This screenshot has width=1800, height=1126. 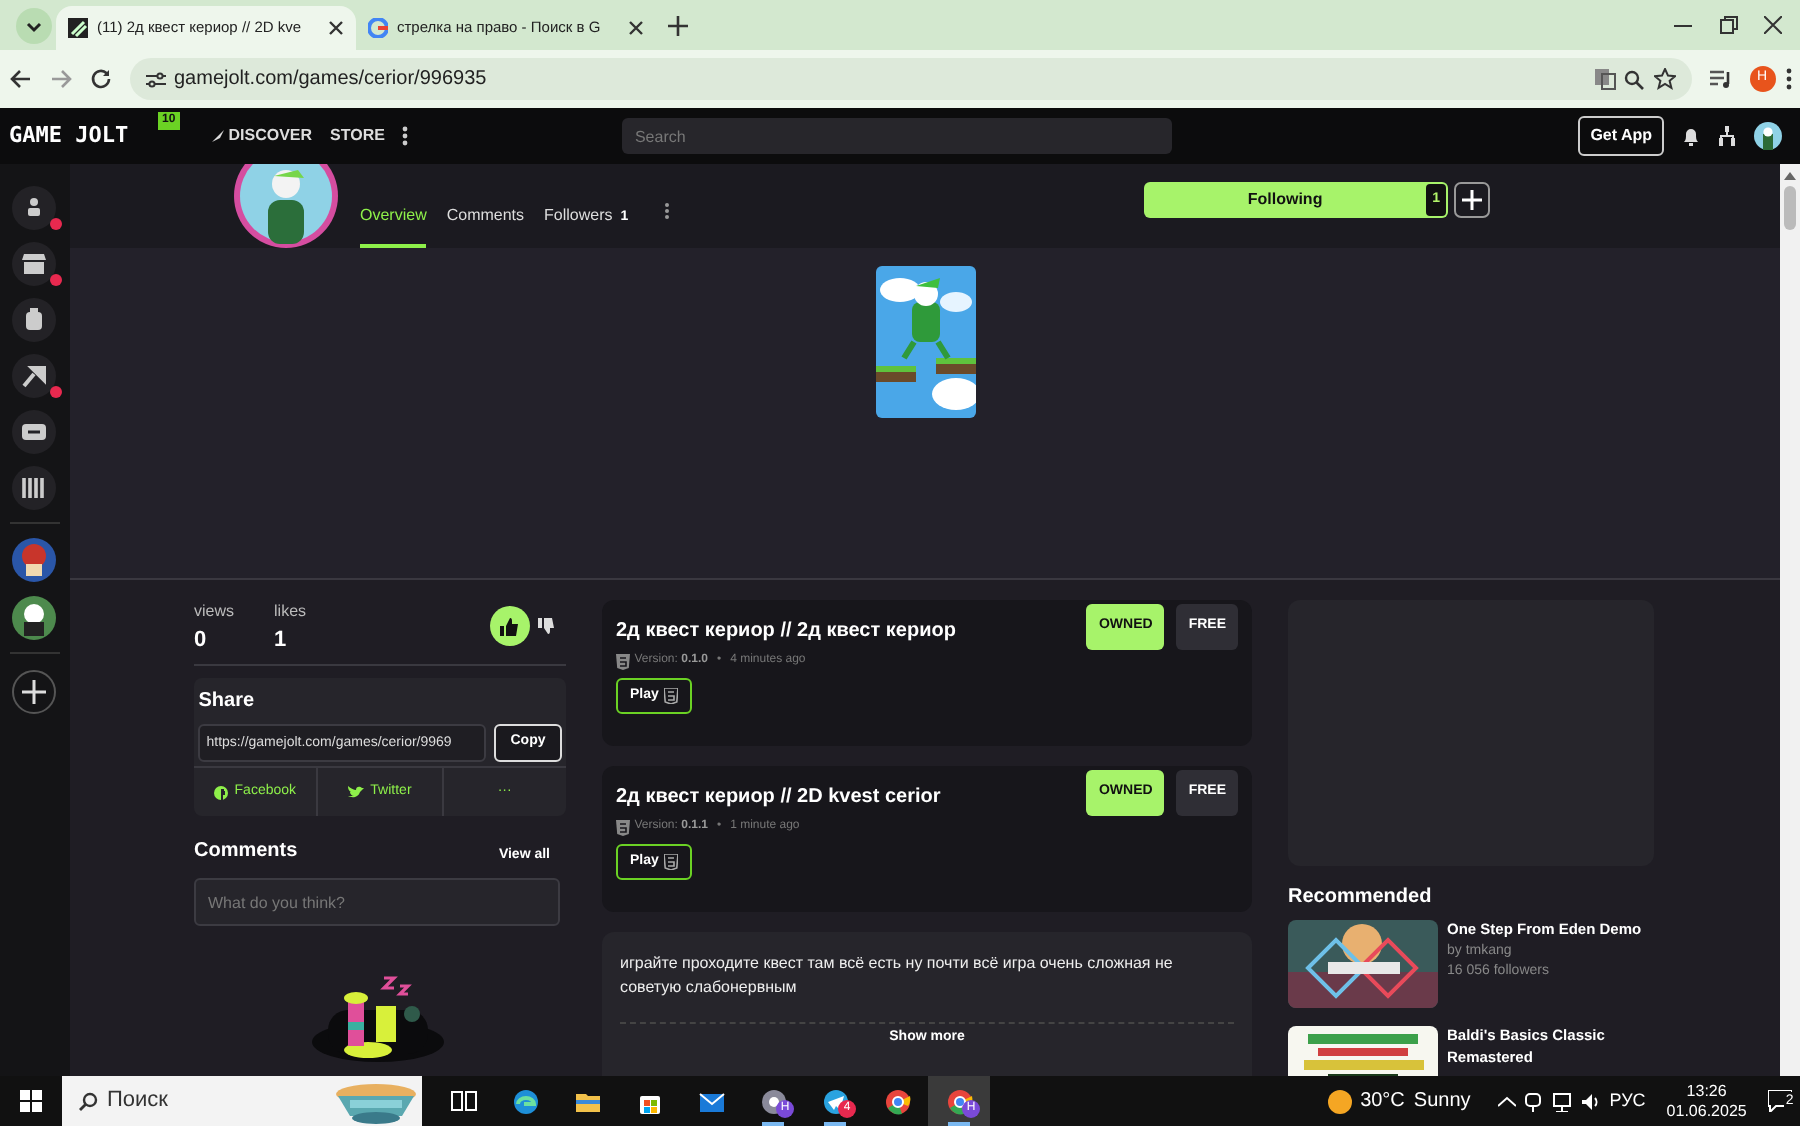 What do you see at coordinates (1768, 136) in the screenshot?
I see `user-avatar` at bounding box center [1768, 136].